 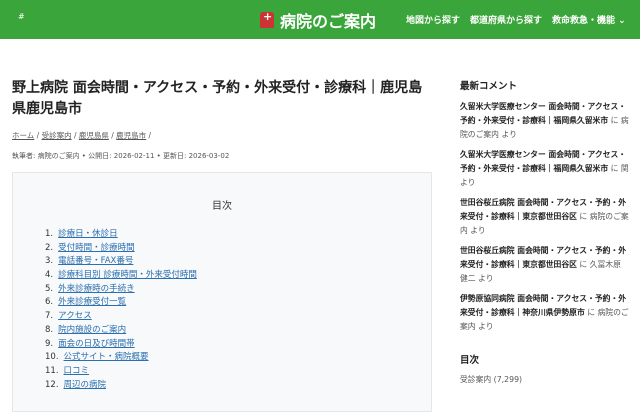 I want to click on toc-item-number: 7., so click(x=49, y=316).